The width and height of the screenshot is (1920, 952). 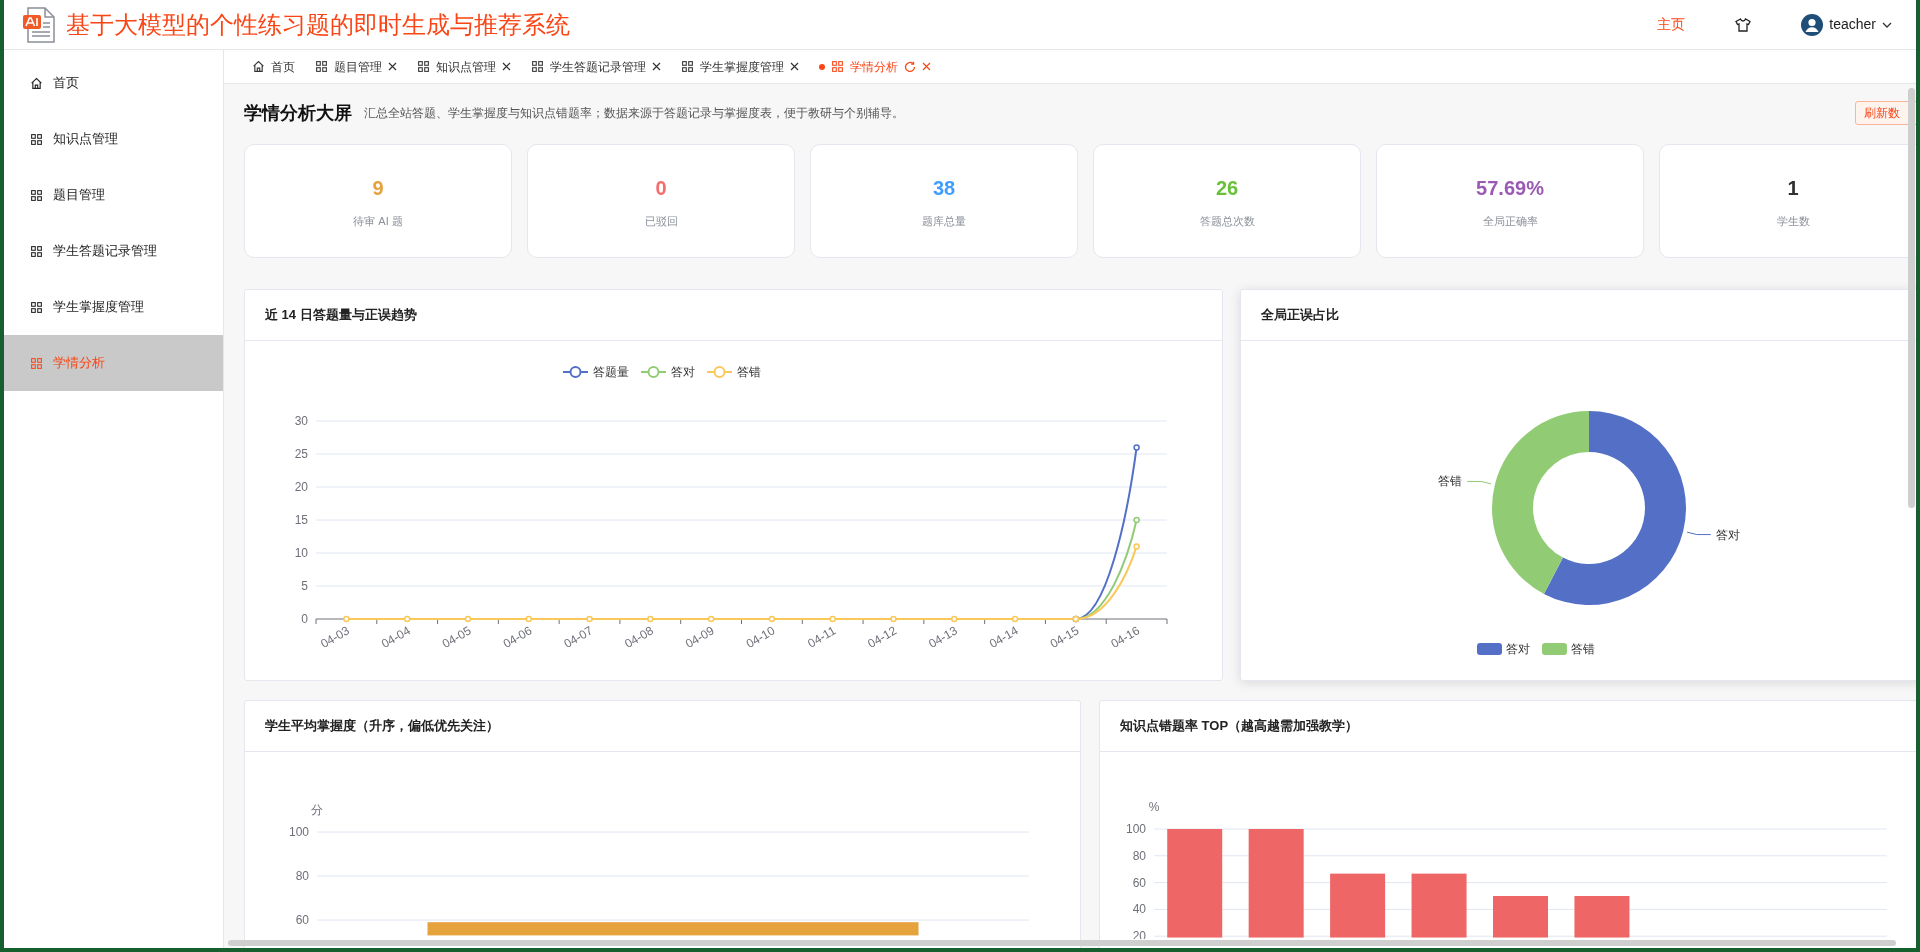 What do you see at coordinates (700, 637) in the screenshot?
I see `axis-label: 04-09` at bounding box center [700, 637].